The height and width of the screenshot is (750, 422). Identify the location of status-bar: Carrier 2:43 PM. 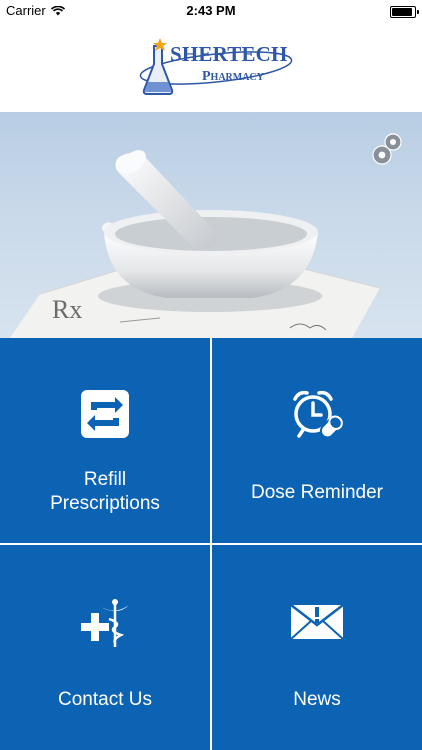
(211, 11).